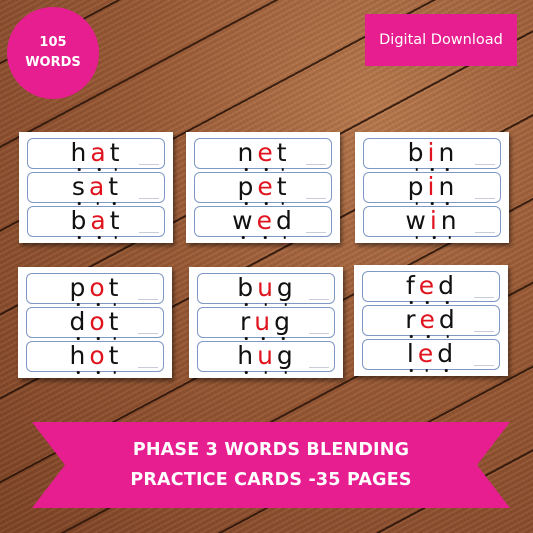 This screenshot has height=533, width=533. I want to click on digital-download-tag: Digital Download, so click(441, 40).